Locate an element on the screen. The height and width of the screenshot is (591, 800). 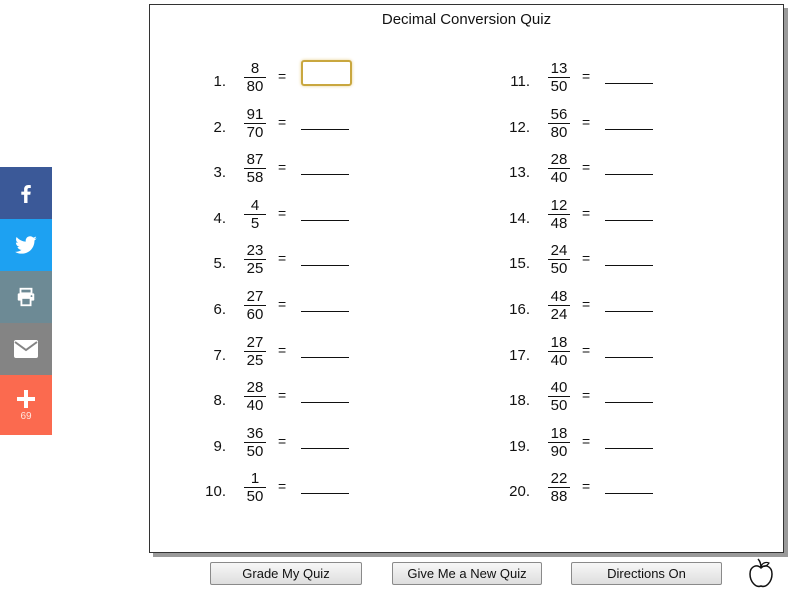
print-share-button is located at coordinates (26, 297).